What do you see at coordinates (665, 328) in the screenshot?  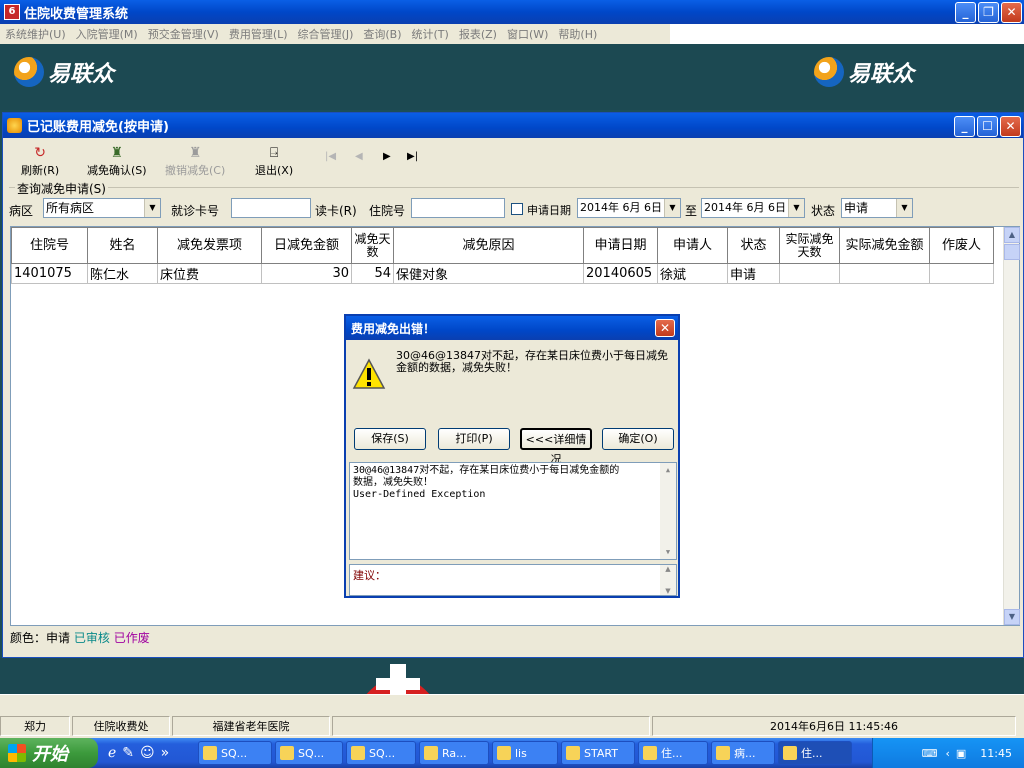 I see `dialog-close-button: ✕` at bounding box center [665, 328].